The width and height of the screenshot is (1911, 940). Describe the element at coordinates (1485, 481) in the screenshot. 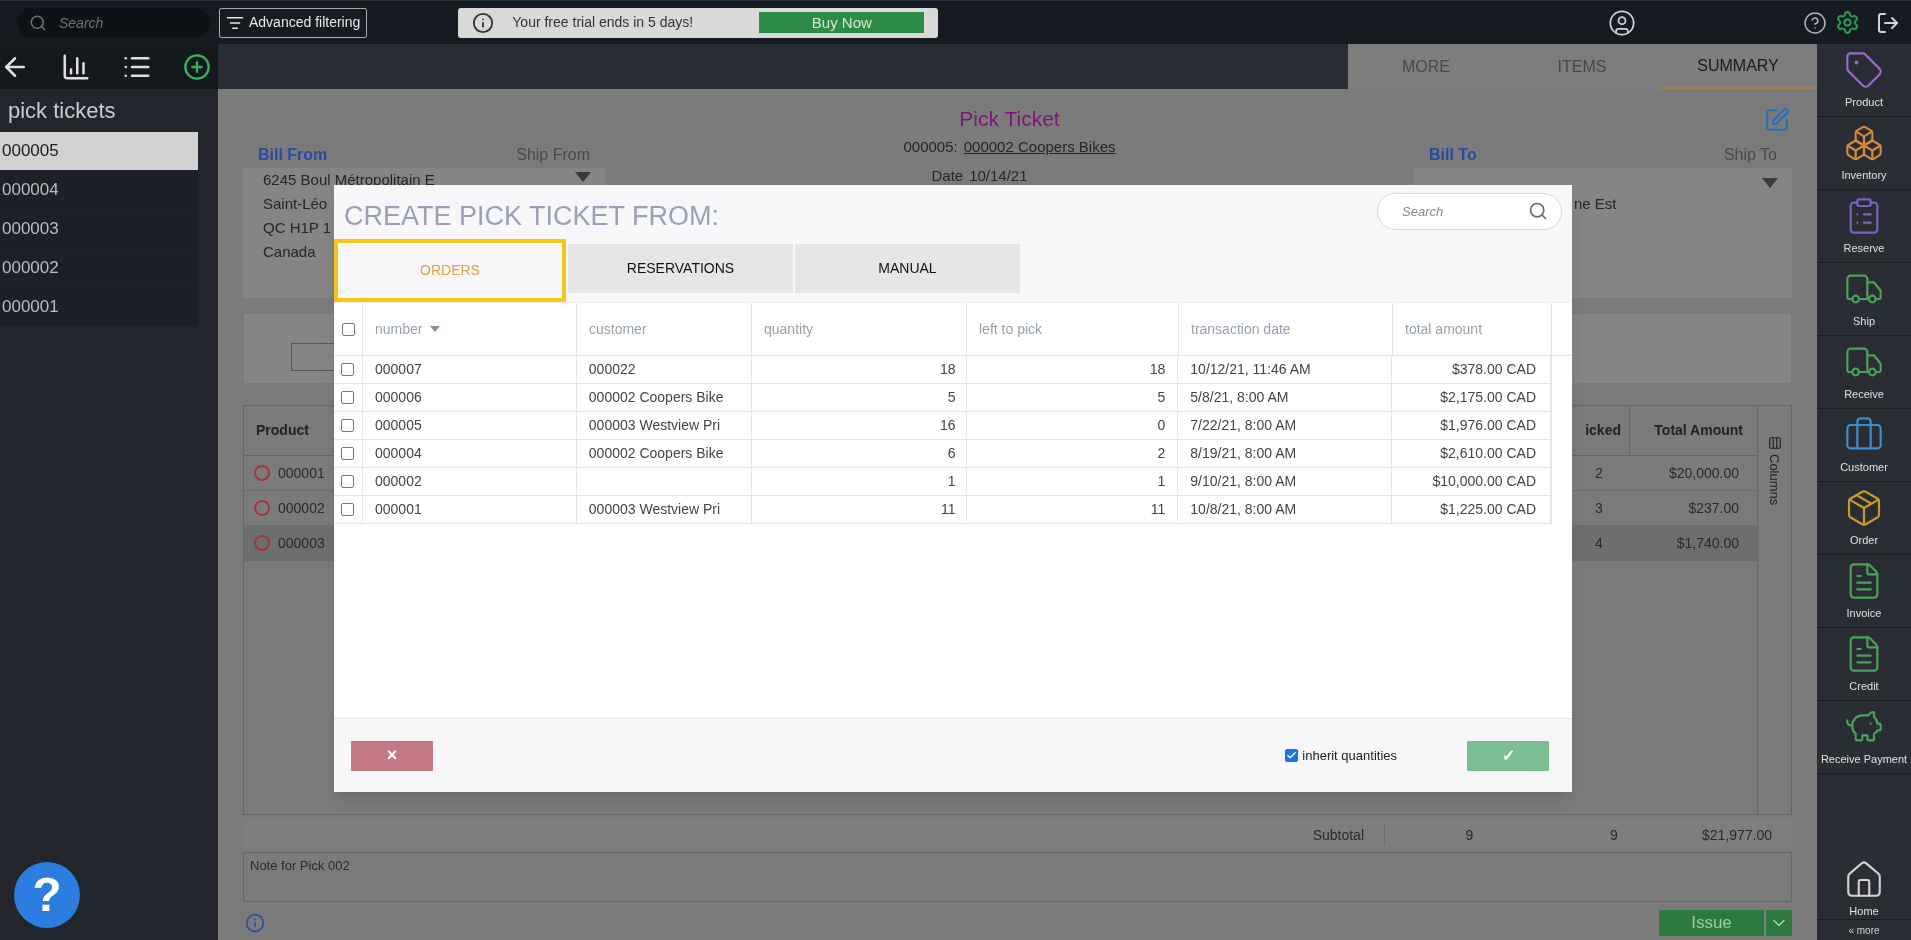

I see `table-cell-text: $10,000.00 CAD` at that location.